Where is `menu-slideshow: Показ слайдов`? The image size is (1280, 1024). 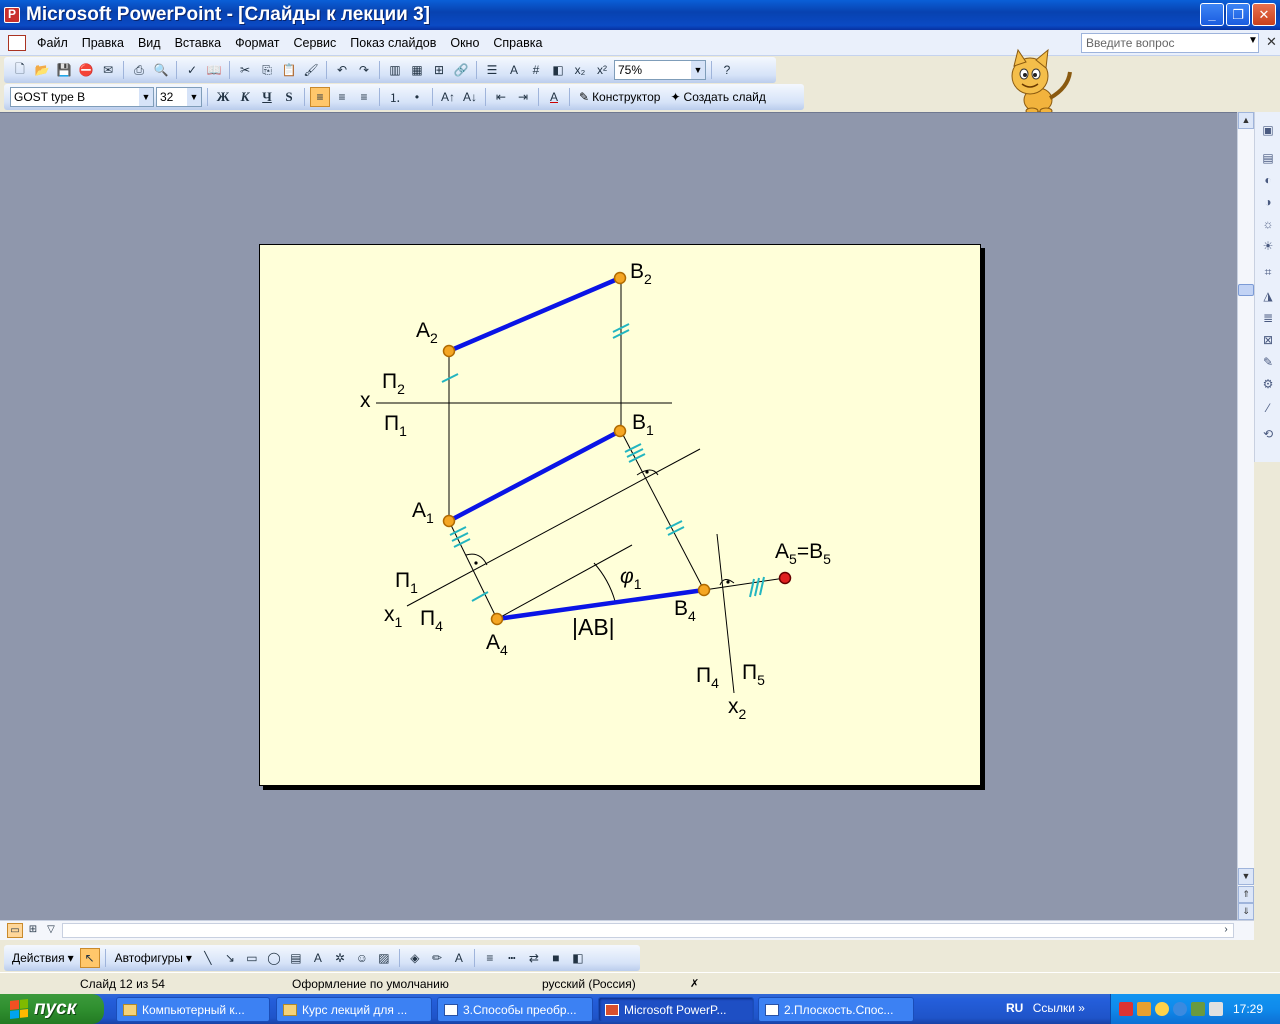 menu-slideshow: Показ слайдов is located at coordinates (393, 43).